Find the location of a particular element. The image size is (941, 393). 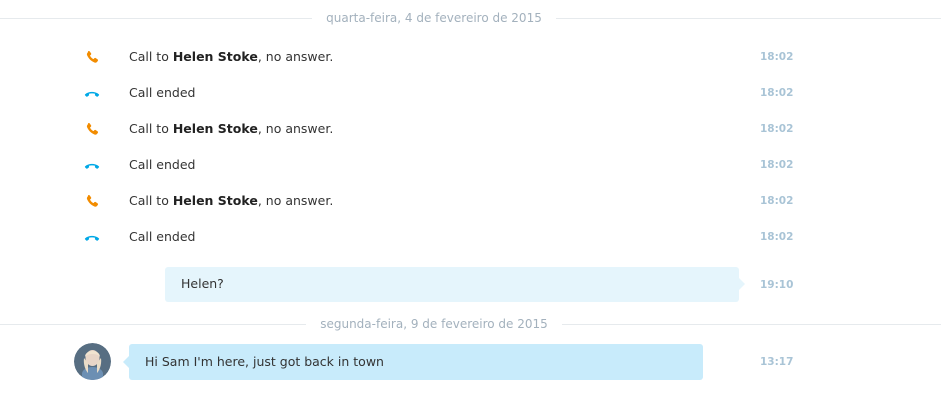

date-separator-text: segunda-feira, 9 de fevereiro de 2015 is located at coordinates (434, 324).